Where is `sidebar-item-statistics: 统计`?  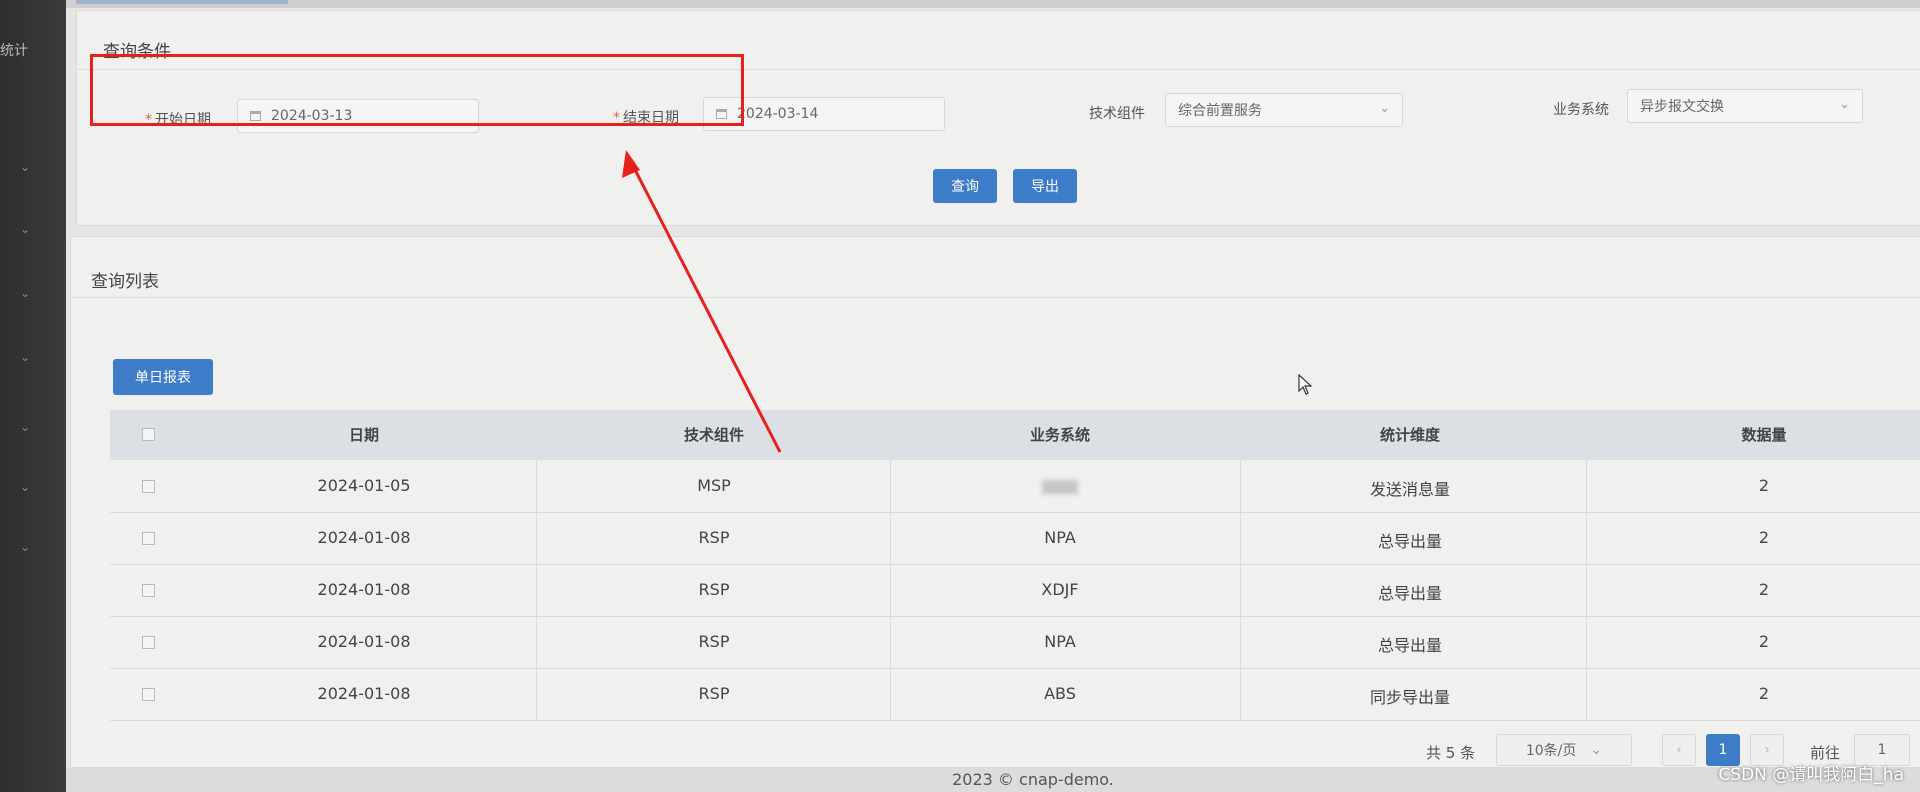
sidebar-item-statistics: 统计 is located at coordinates (20, 50).